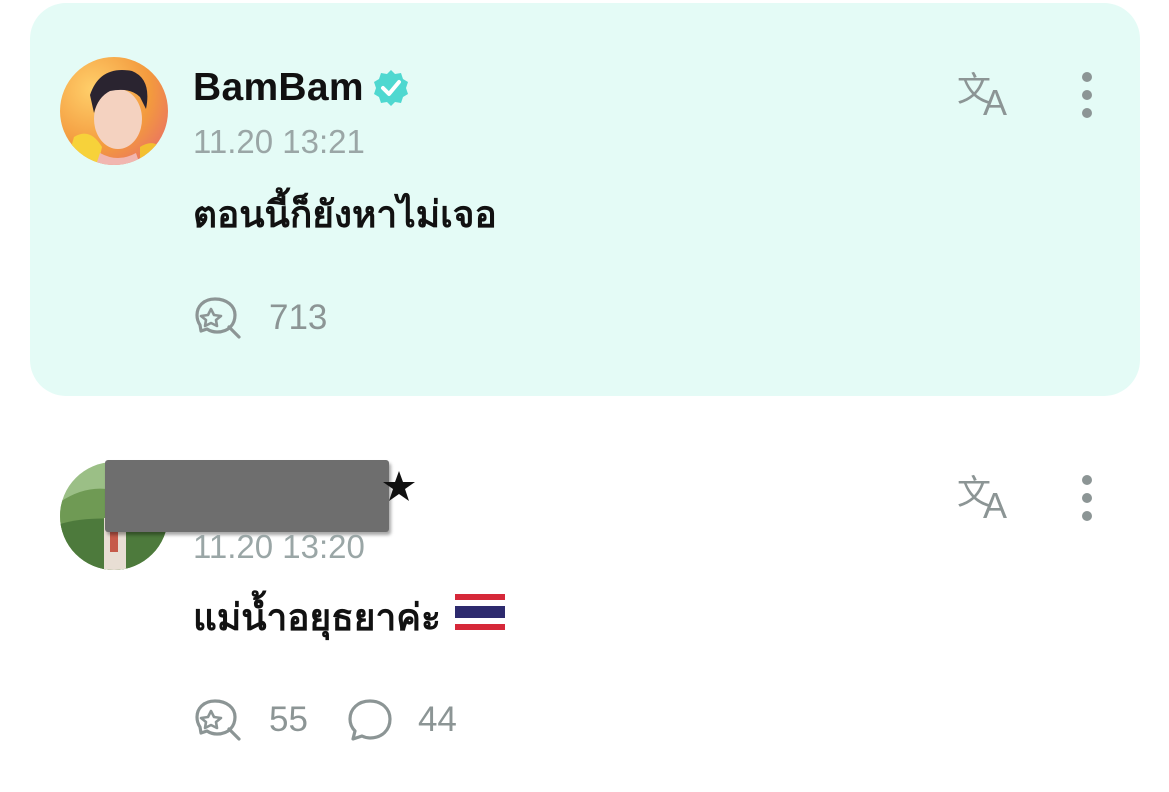  I want to click on redacted-username, so click(247, 496).